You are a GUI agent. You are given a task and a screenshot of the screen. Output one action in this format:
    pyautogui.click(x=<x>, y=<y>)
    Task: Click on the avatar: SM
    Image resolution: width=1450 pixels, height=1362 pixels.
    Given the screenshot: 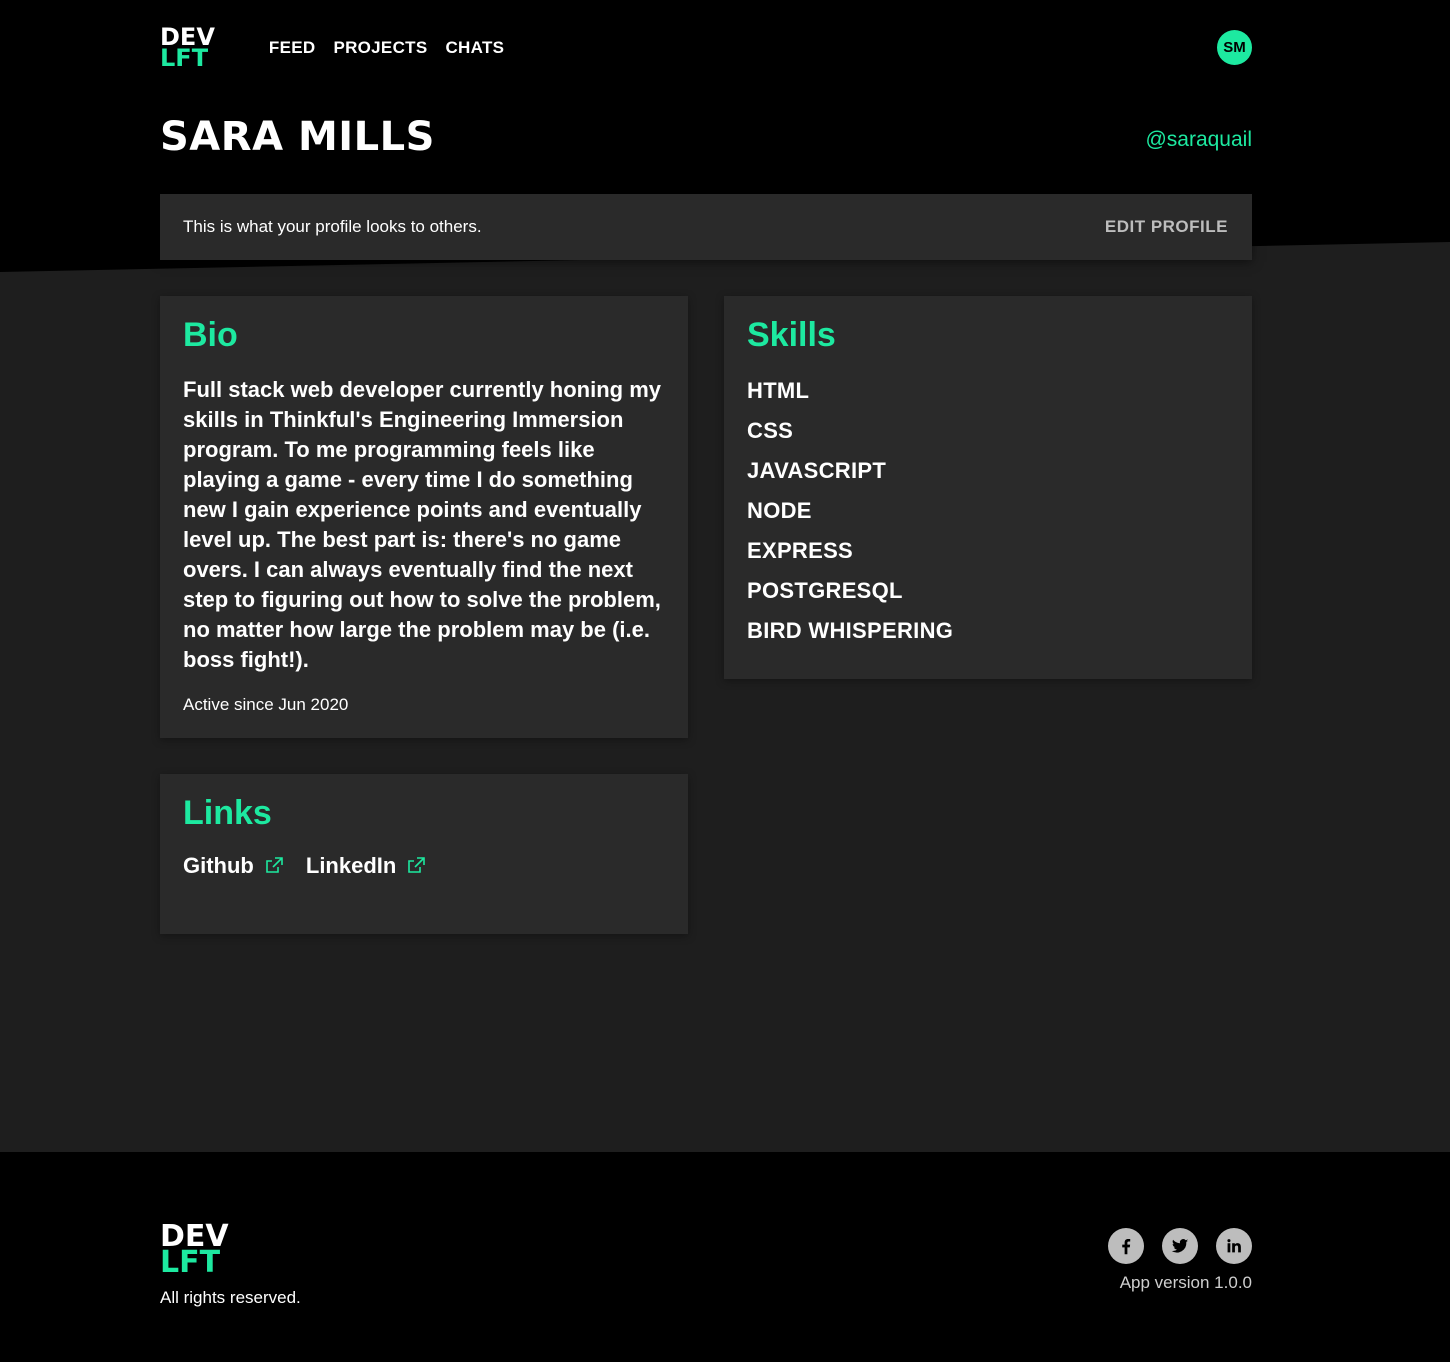 What is the action you would take?
    pyautogui.click(x=1234, y=47)
    